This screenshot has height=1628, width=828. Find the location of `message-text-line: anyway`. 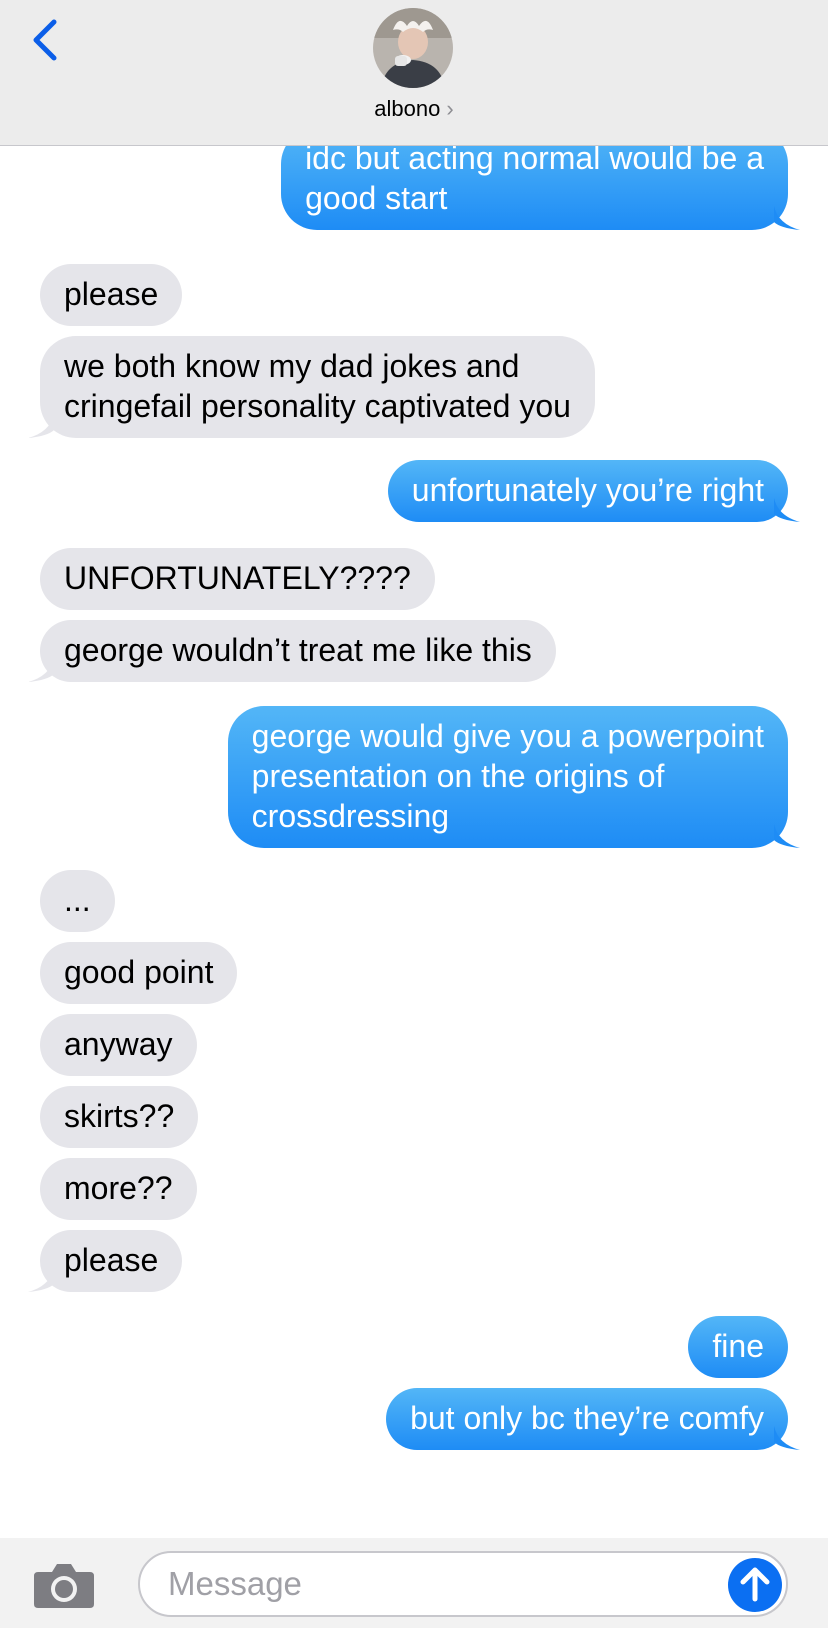

message-text-line: anyway is located at coordinates (118, 1044).